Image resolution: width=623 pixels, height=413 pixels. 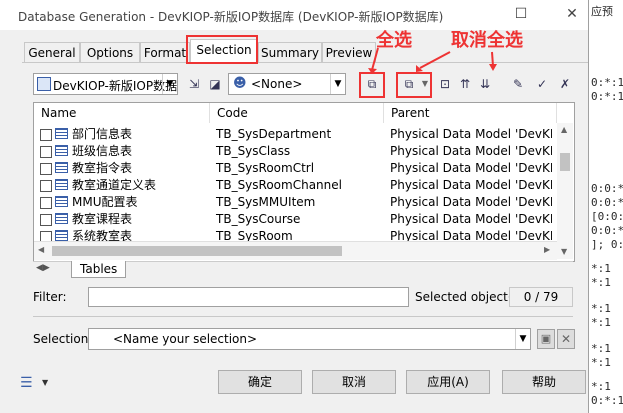 What do you see at coordinates (115, 86) in the screenshot?
I see `model-combo-value: DevKIOP-新版IOP数据` at bounding box center [115, 86].